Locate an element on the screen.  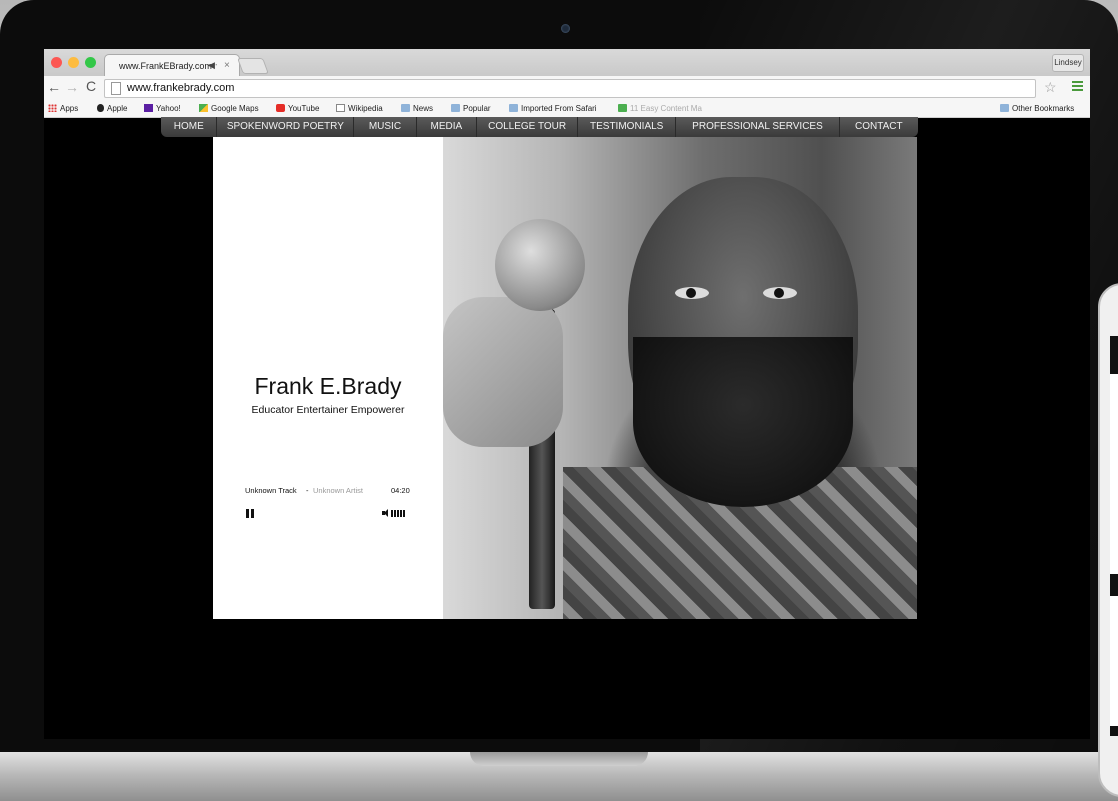
photo-beard is located at coordinates (743, 422).